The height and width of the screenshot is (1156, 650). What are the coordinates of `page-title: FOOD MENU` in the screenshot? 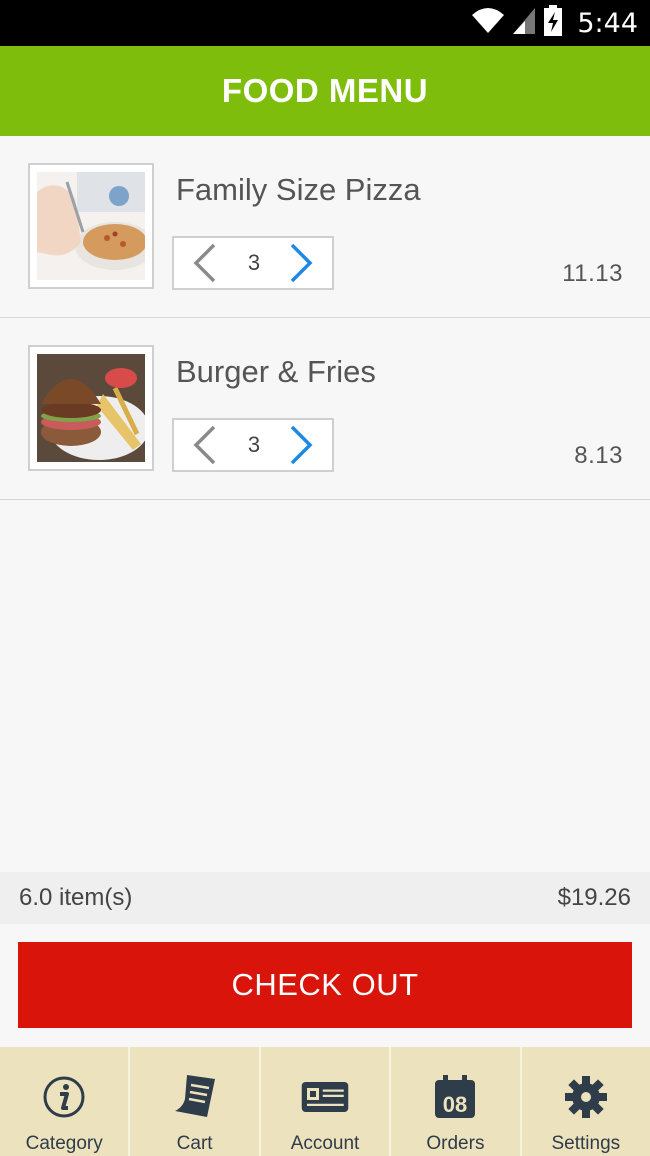 It's located at (325, 90).